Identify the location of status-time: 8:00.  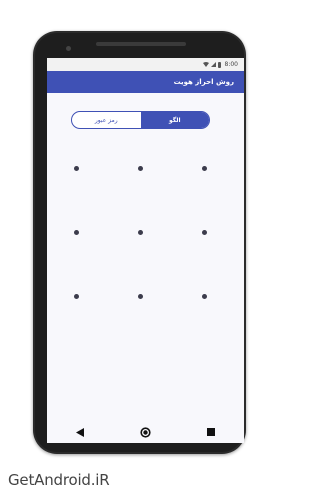
(231, 64).